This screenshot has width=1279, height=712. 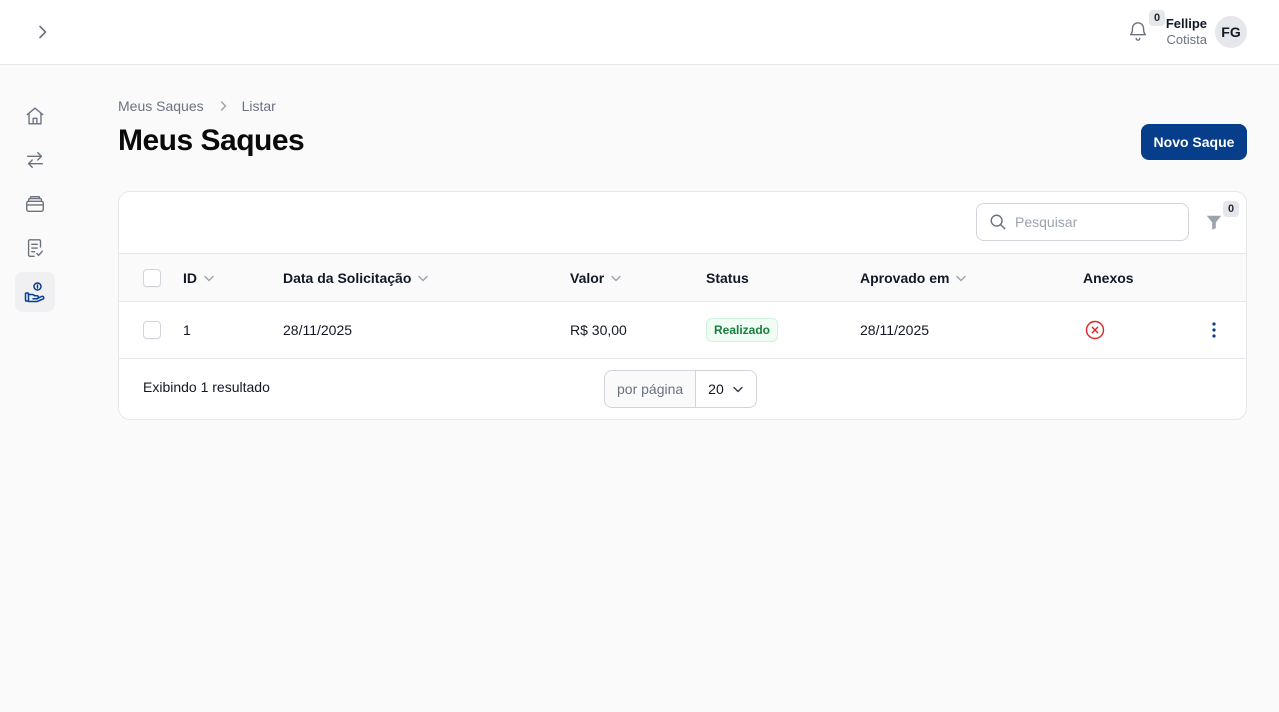 What do you see at coordinates (1186, 39) in the screenshot?
I see `user-role: Cotista` at bounding box center [1186, 39].